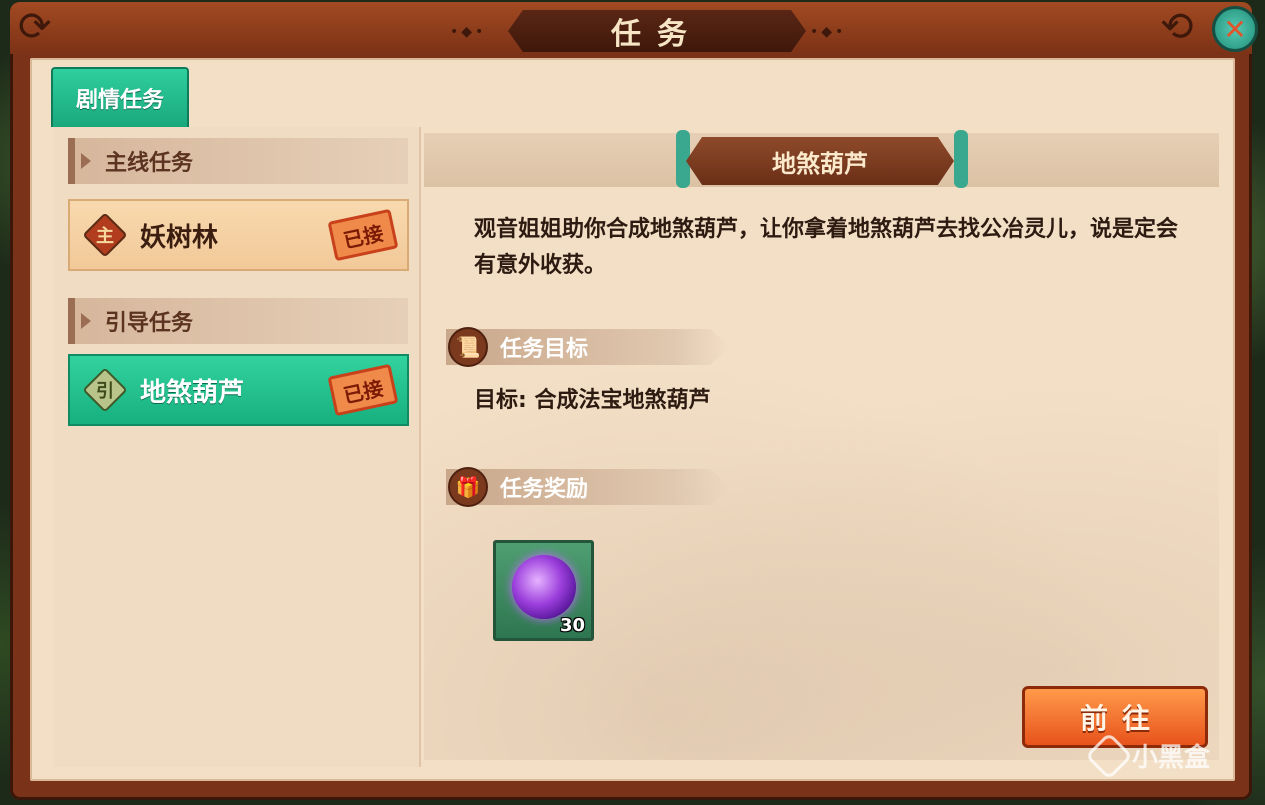 Image resolution: width=1265 pixels, height=805 pixels. I want to click on scroll-icon: 📜, so click(468, 347).